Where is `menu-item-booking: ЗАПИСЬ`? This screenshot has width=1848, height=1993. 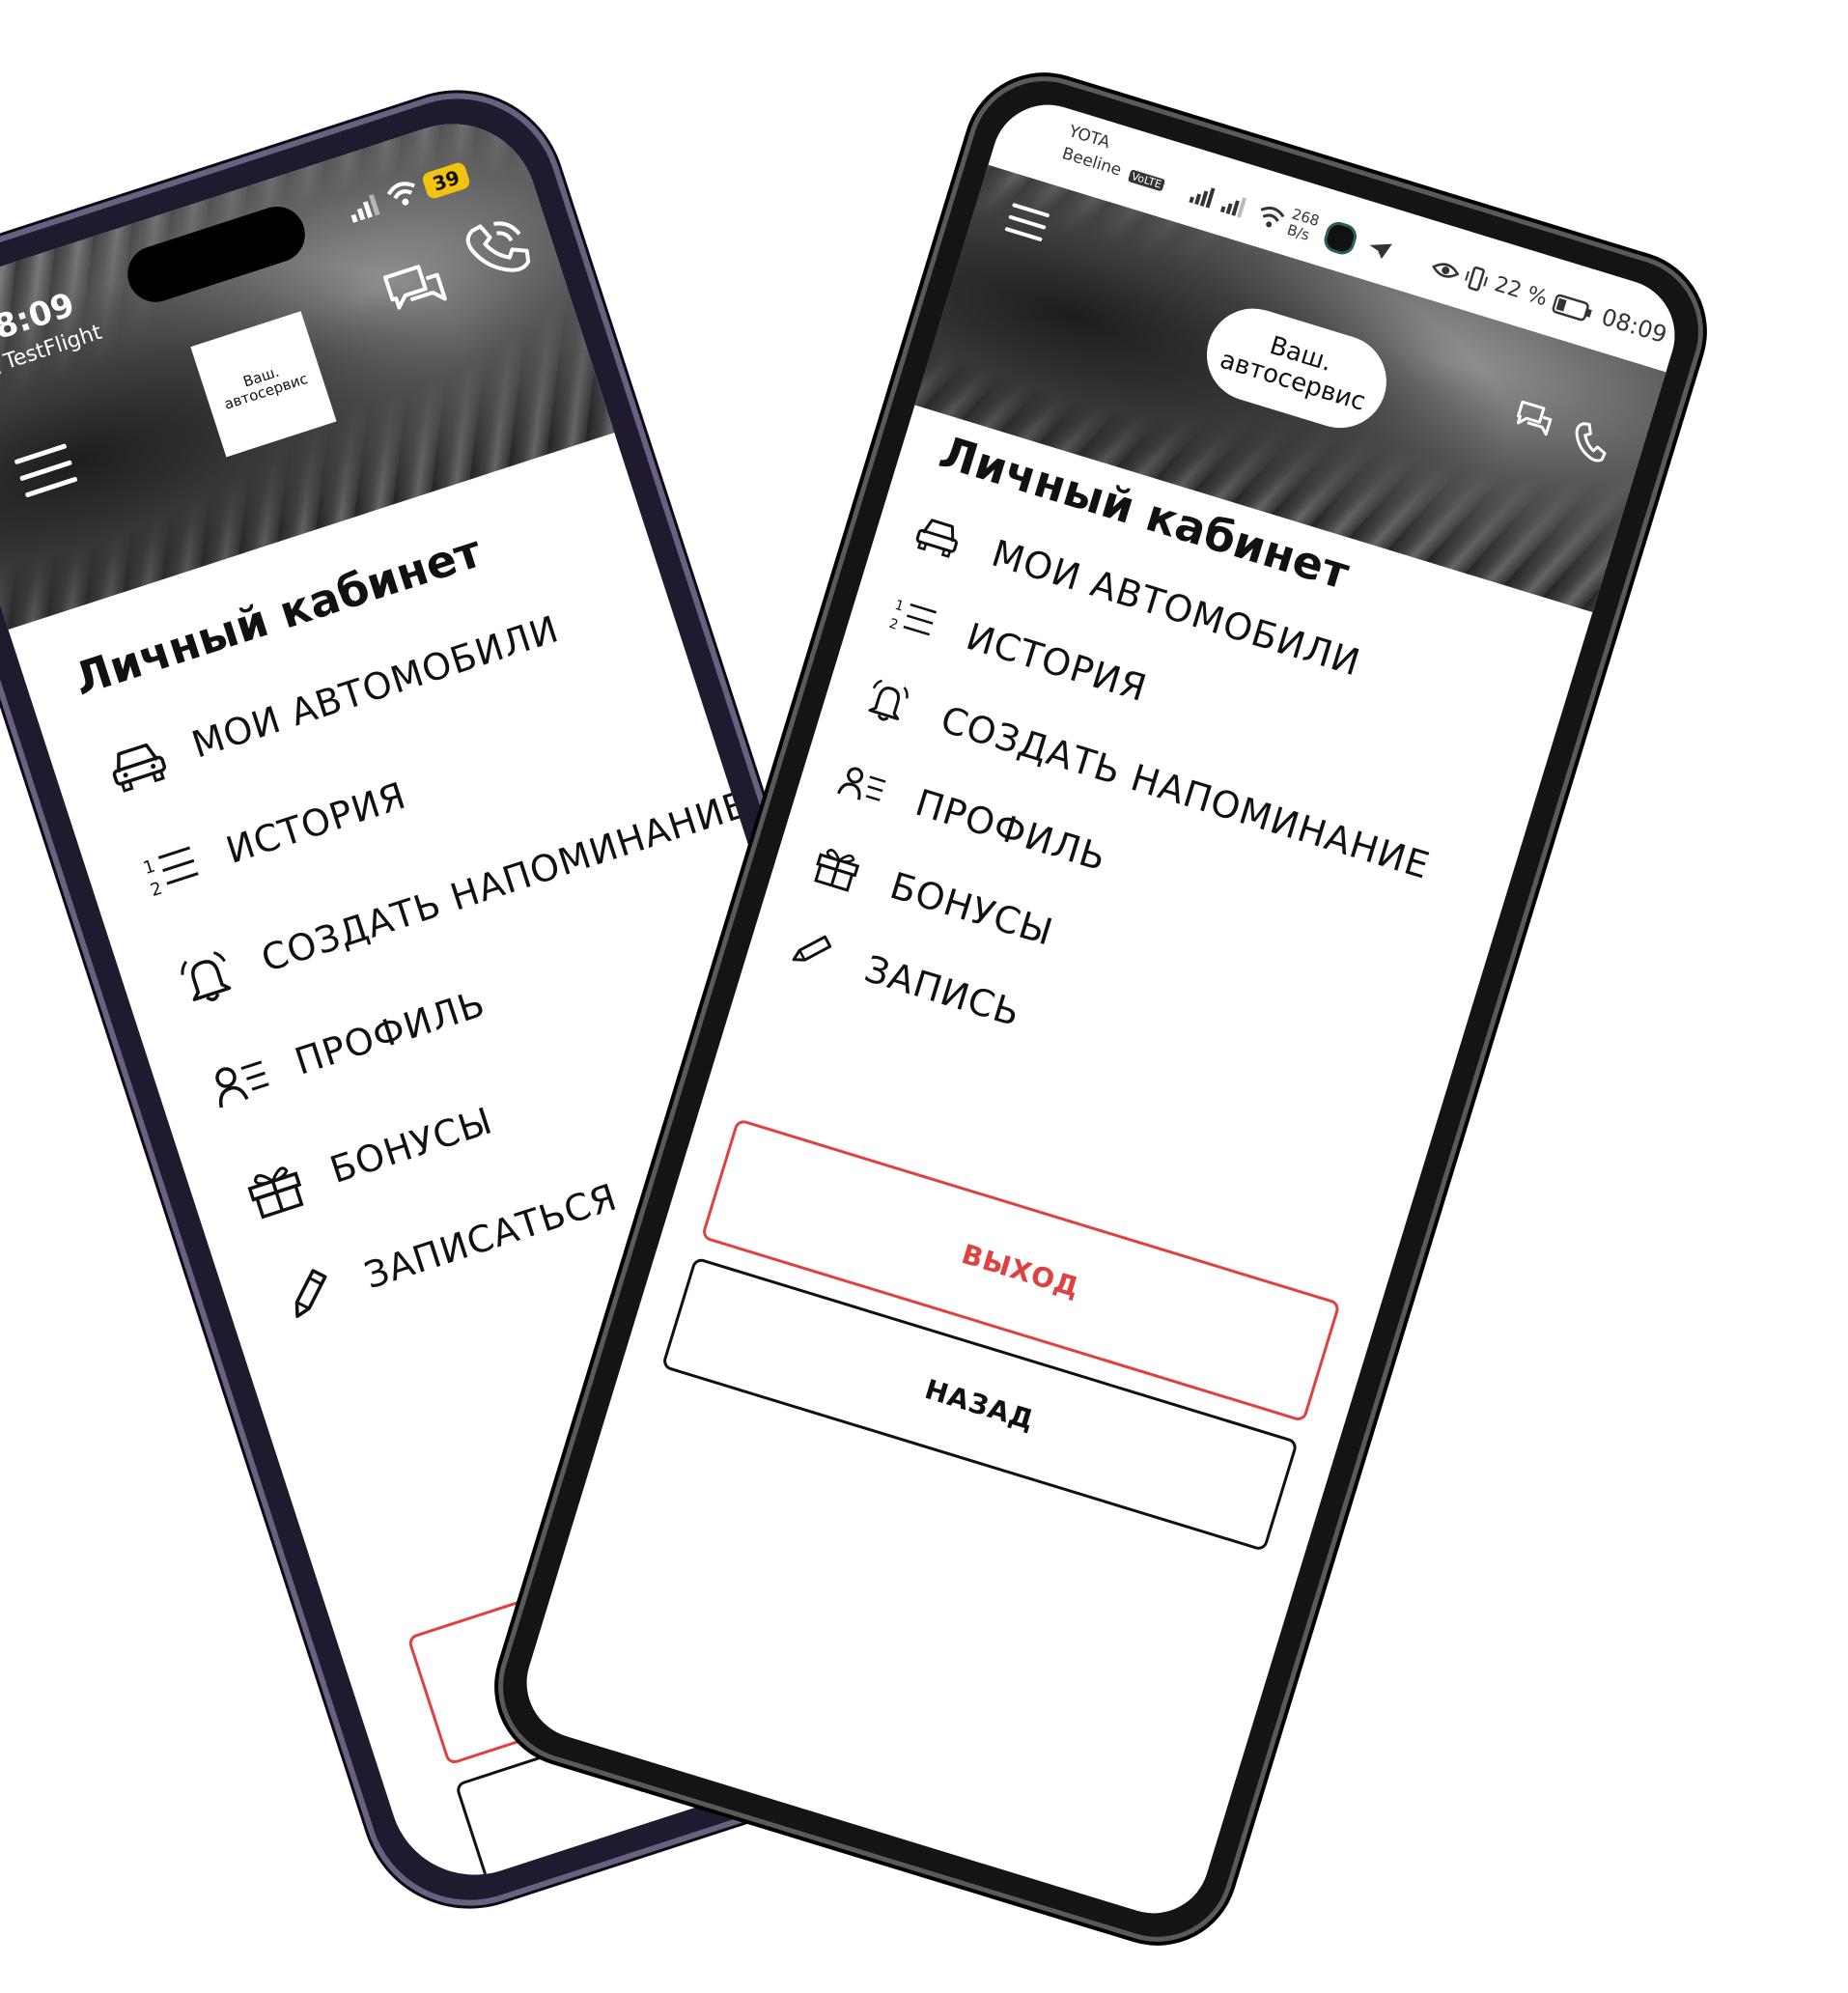 menu-item-booking: ЗАПИСЬ is located at coordinates (905, 979).